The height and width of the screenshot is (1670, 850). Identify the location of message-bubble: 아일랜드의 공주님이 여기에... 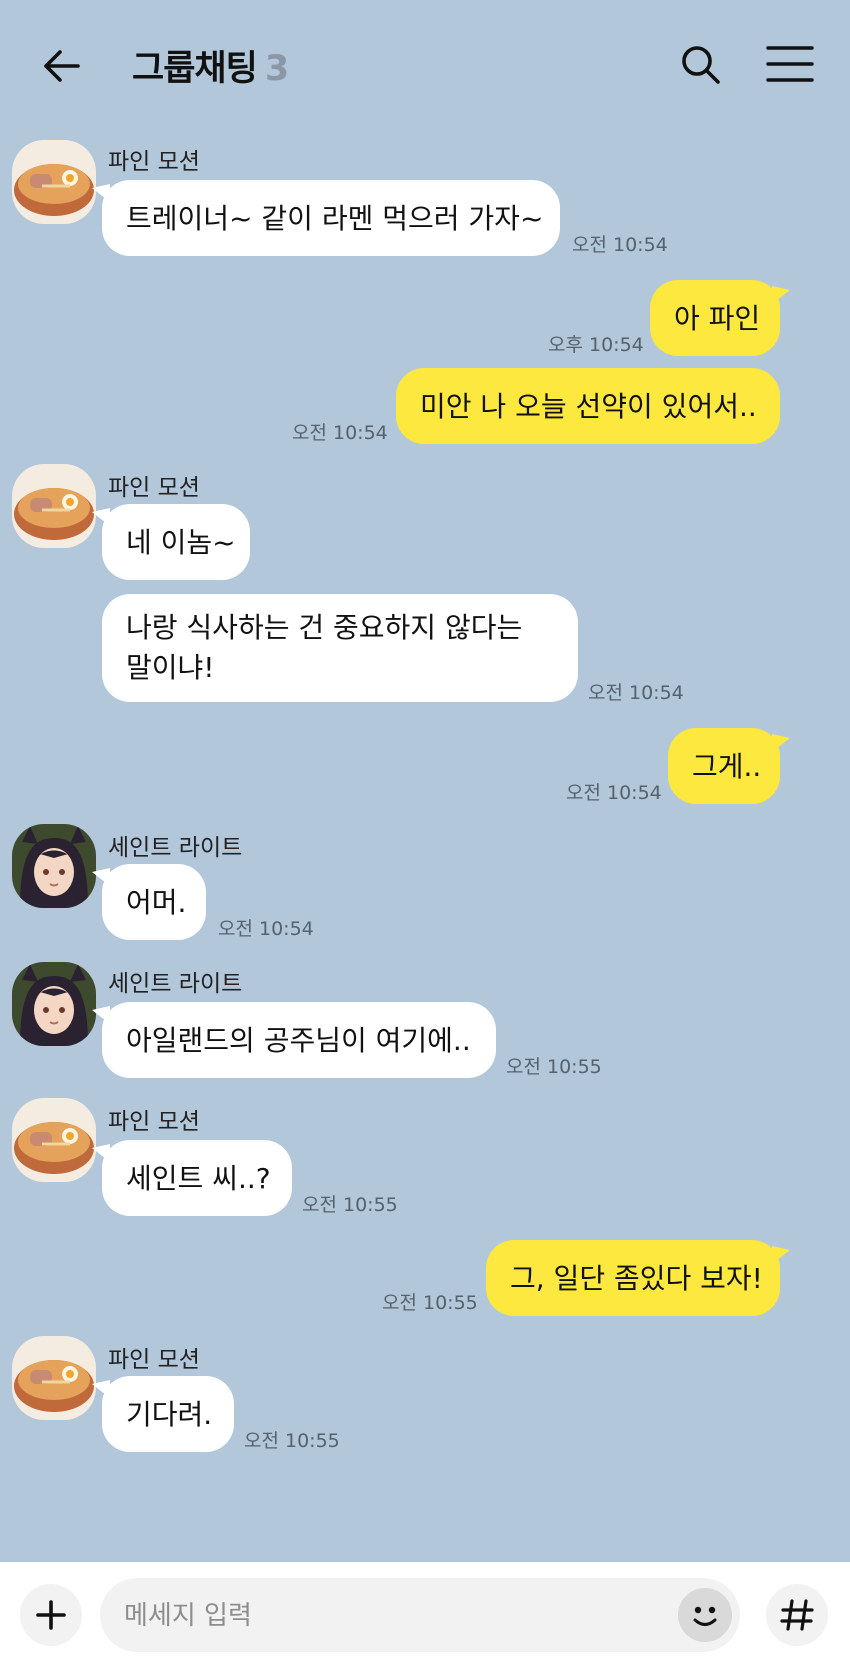
(299, 1040).